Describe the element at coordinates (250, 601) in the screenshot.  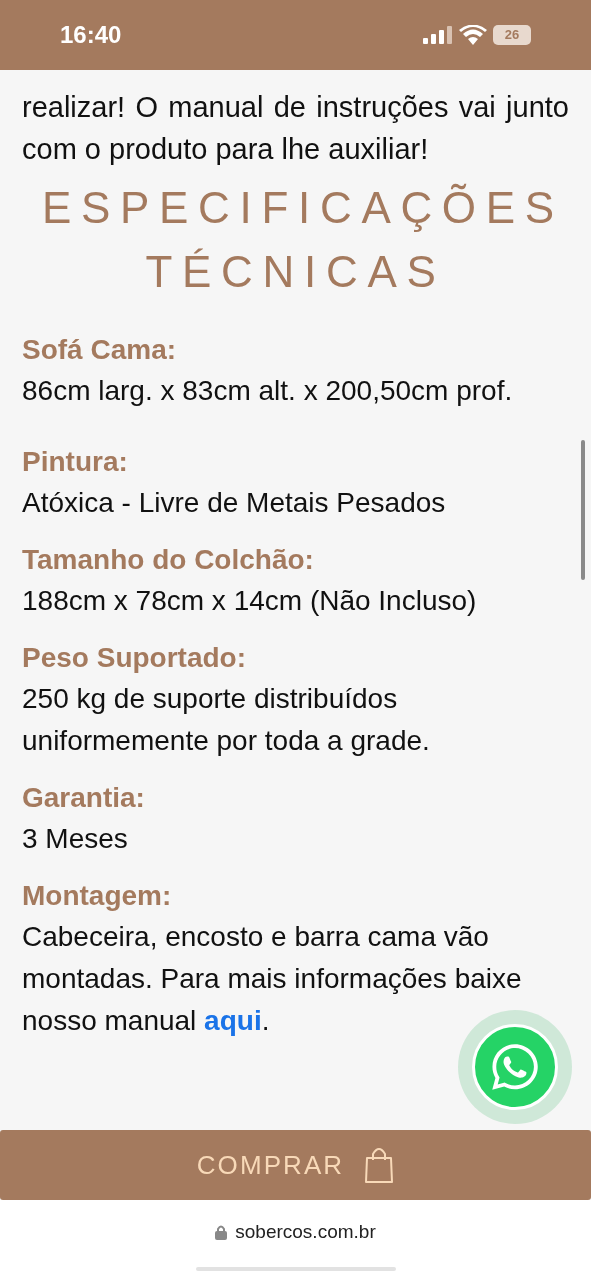
I see `spec-value: 188cm x 78cm x 14cm (Não Incluso)` at that location.